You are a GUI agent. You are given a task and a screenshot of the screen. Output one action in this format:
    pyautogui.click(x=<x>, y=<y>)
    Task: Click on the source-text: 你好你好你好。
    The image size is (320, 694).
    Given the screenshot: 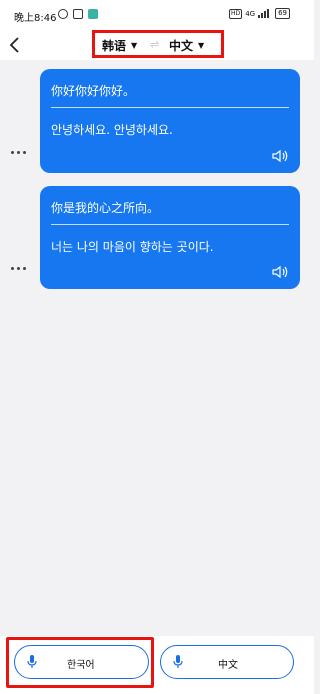 What is the action you would take?
    pyautogui.click(x=93, y=91)
    